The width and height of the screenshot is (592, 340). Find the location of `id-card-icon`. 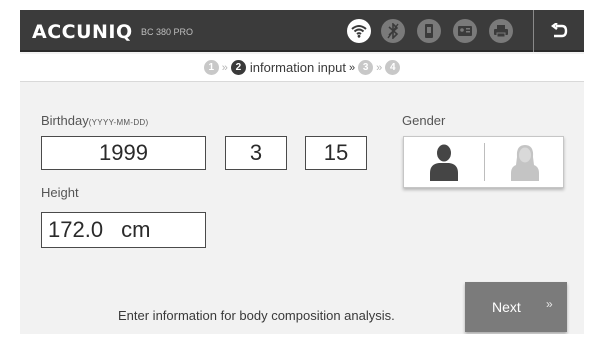

id-card-icon is located at coordinates (465, 31).